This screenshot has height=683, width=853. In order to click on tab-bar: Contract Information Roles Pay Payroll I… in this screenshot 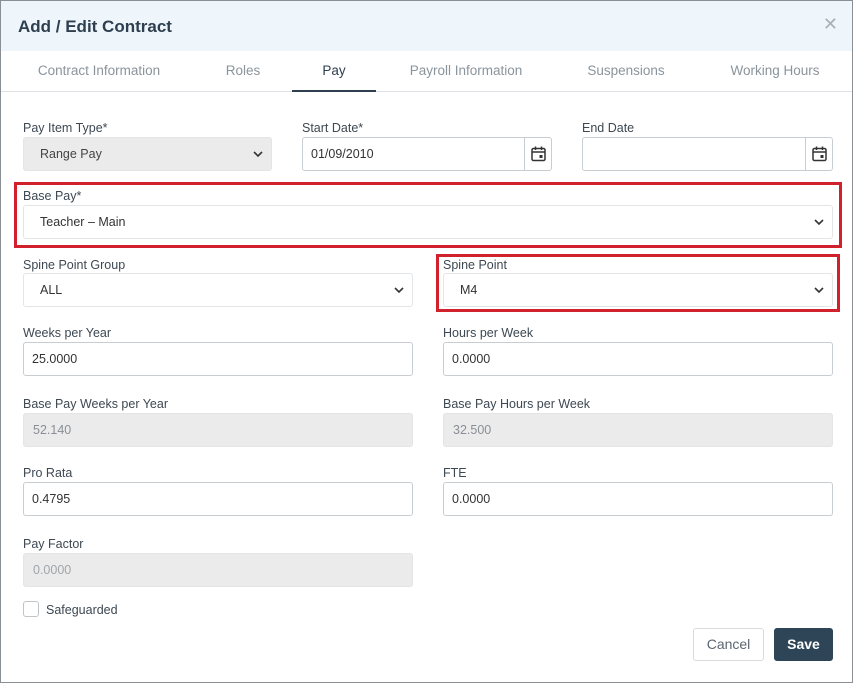, I will do `click(426, 71)`.